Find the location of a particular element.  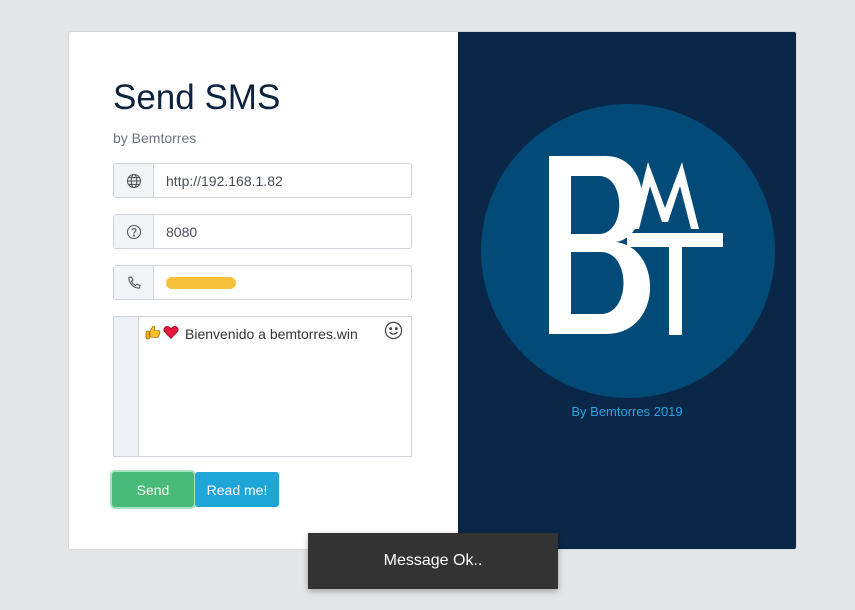

send-button: Send is located at coordinates (153, 489).